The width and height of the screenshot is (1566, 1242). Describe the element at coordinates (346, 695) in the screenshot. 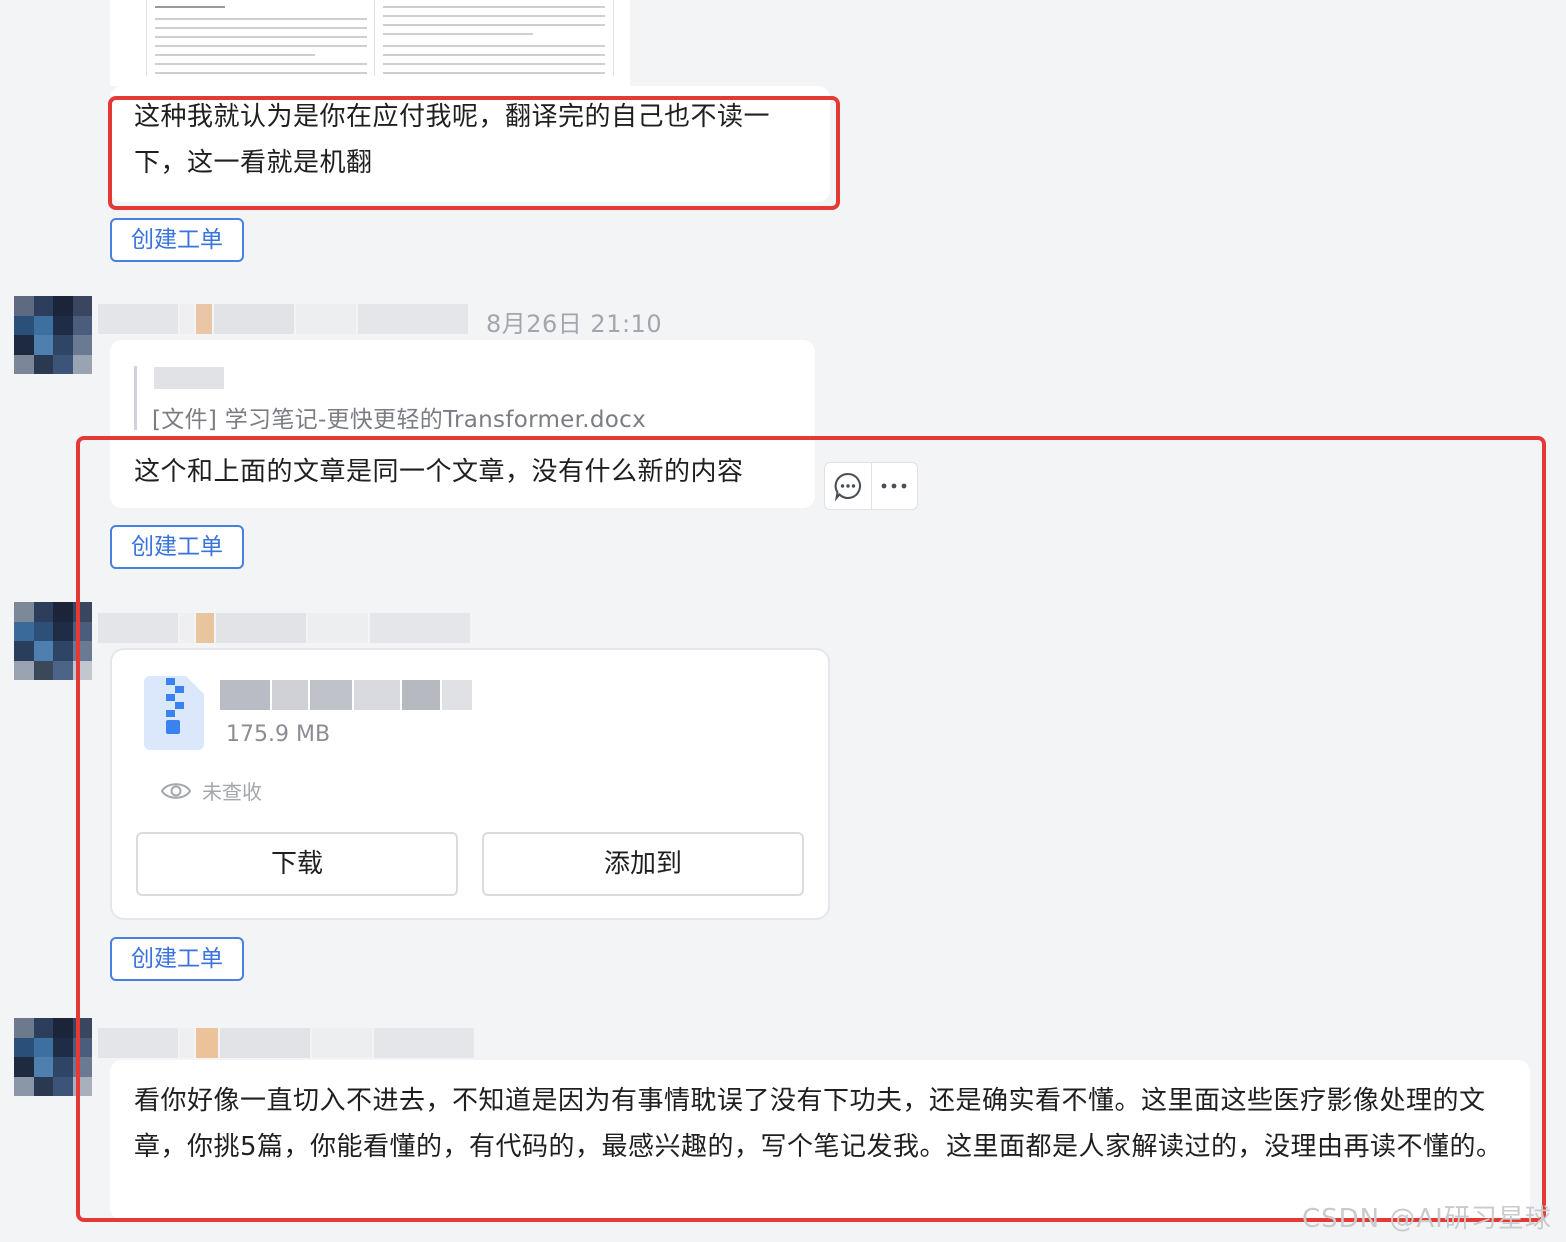

I see `file-name-blurred` at that location.